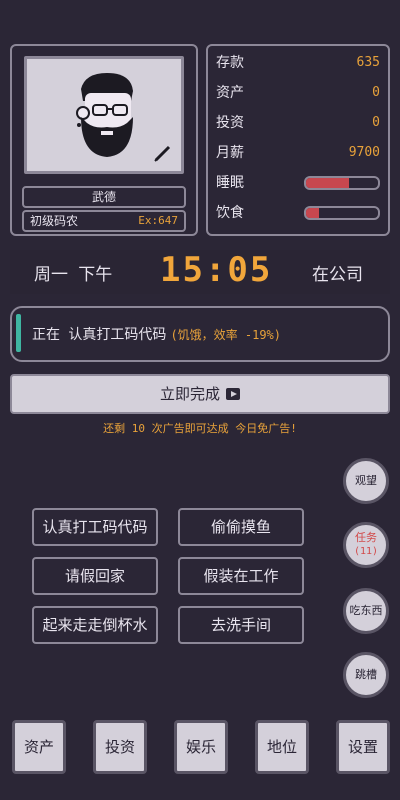 The width and height of the screenshot is (400, 800). What do you see at coordinates (366, 481) in the screenshot?
I see `watch-button: 观望` at bounding box center [366, 481].